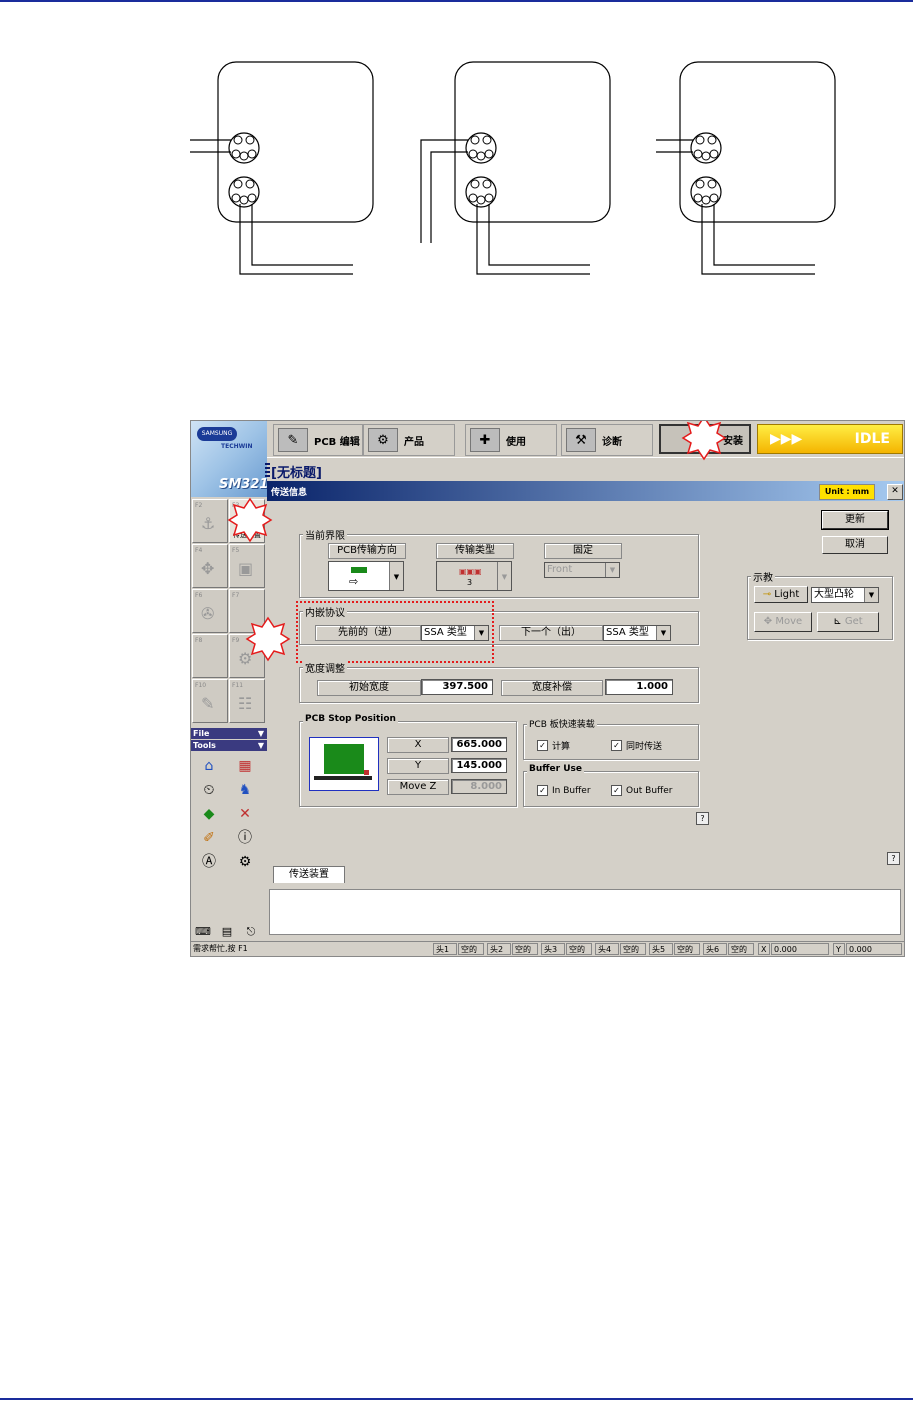 The height and width of the screenshot is (1402, 913). What do you see at coordinates (475, 551) in the screenshot?
I see `type-label: 传输类型` at bounding box center [475, 551].